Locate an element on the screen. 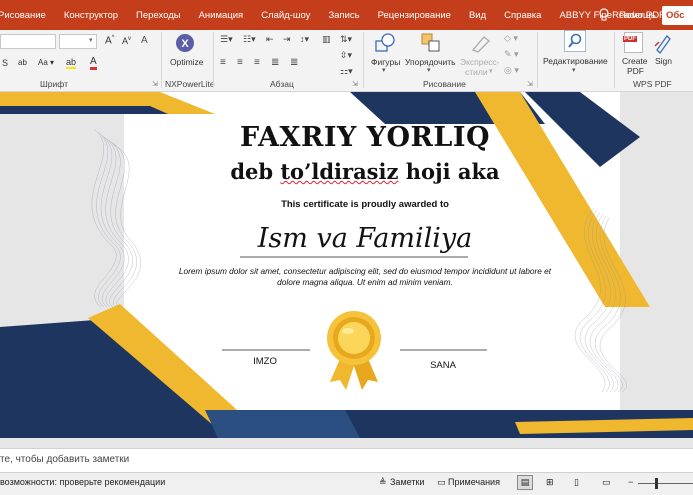 This screenshot has width=693, height=495. justify-icon: ≣ is located at coordinates (275, 62).